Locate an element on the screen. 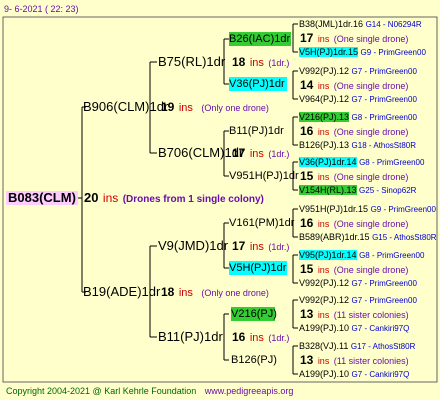 This screenshot has width=440, height=400. gen2-info-1: 17 ins (1dr.) is located at coordinates (260, 153).